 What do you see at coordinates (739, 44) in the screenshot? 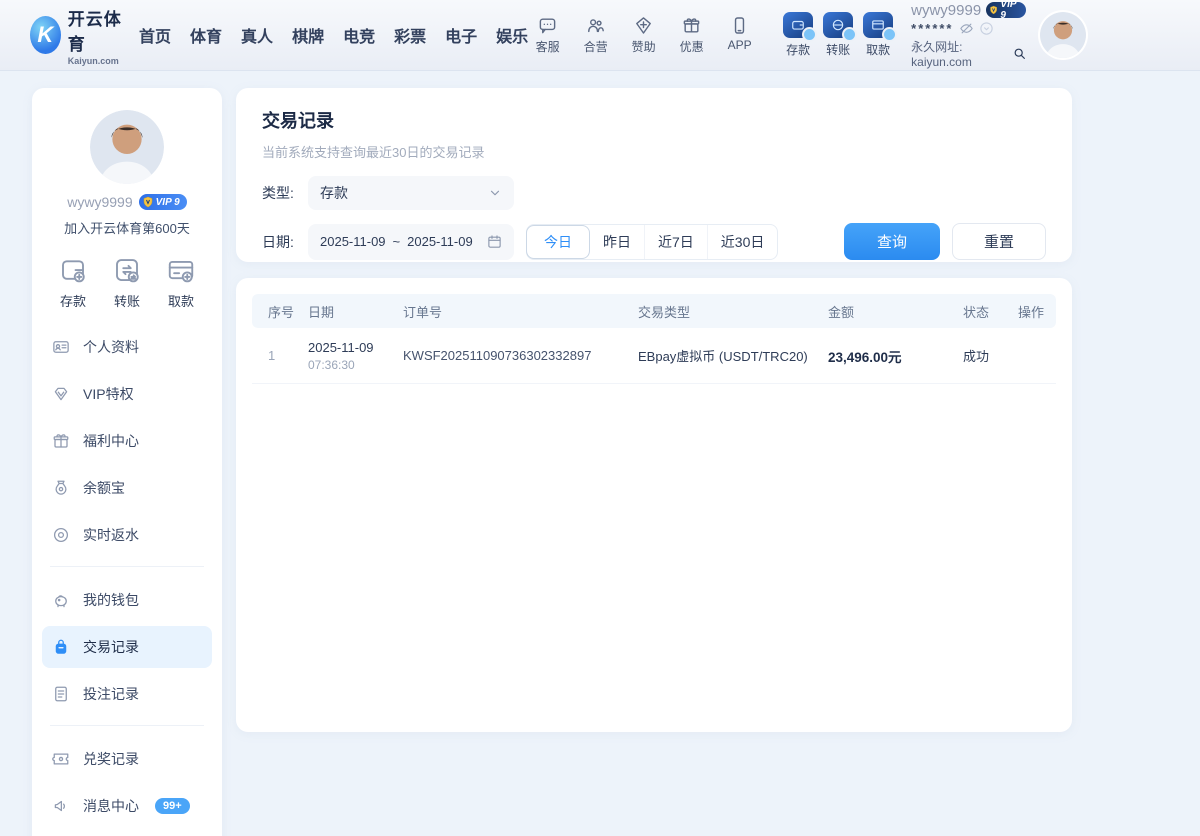
I see `quicklink-label: APP` at bounding box center [739, 44].